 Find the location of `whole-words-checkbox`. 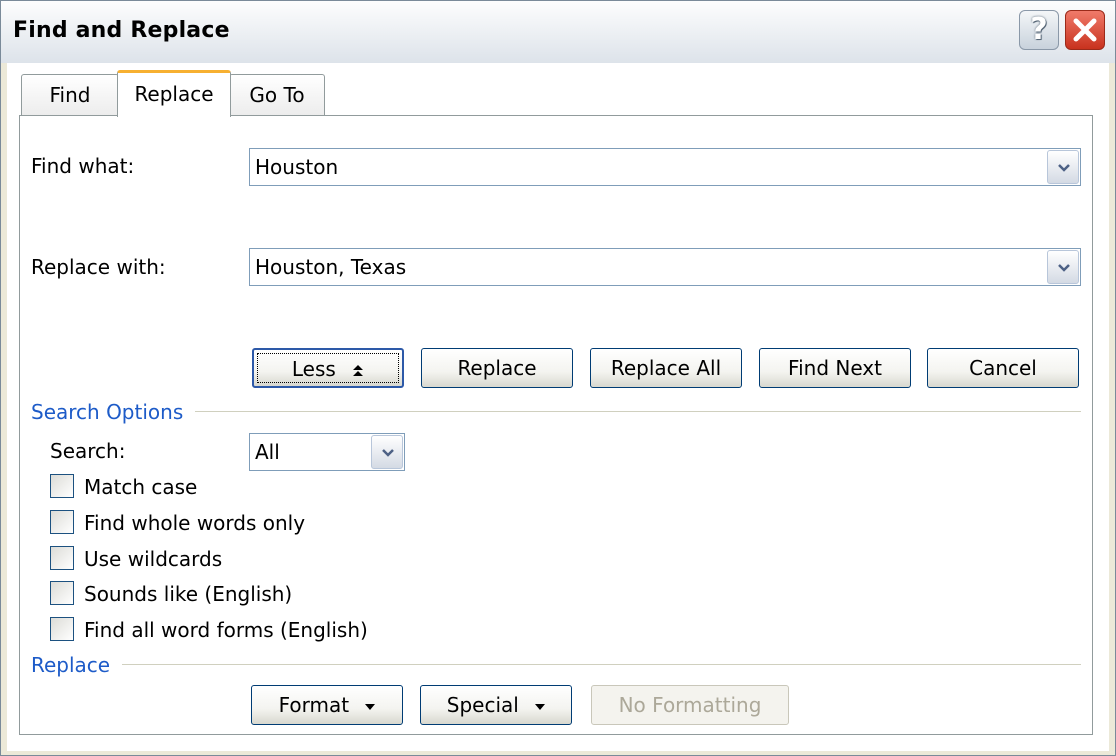

whole-words-checkbox is located at coordinates (62, 522).